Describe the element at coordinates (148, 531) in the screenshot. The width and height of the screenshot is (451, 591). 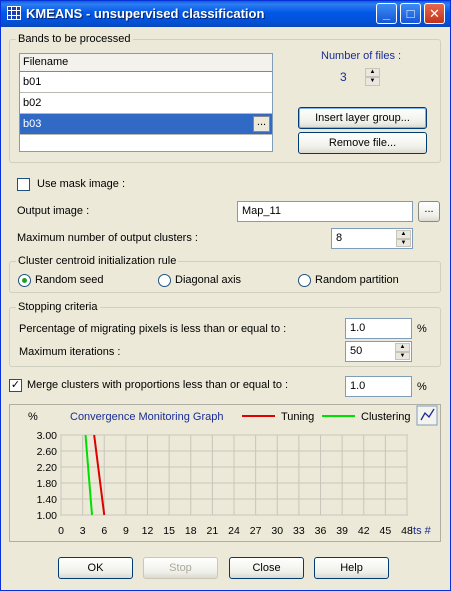
I see `x-tick-label: 12` at that location.